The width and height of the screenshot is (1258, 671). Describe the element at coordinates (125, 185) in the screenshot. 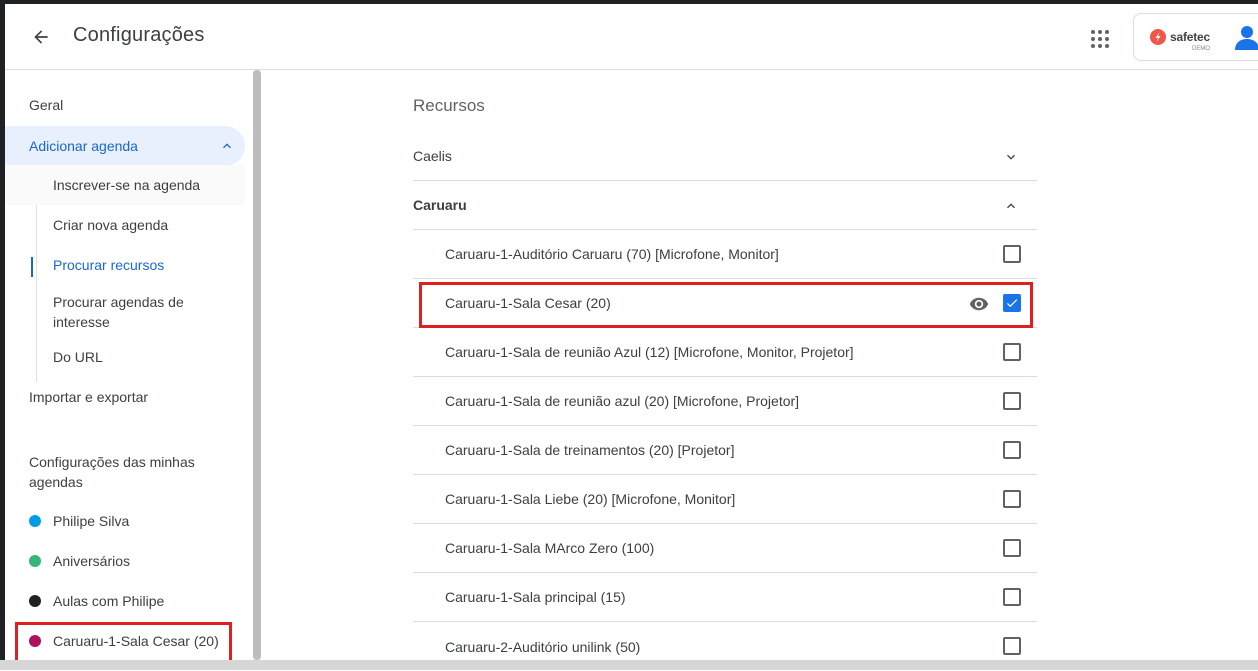

I see `sidebar-item-inscrever-se: Inscrever-se na agenda` at that location.